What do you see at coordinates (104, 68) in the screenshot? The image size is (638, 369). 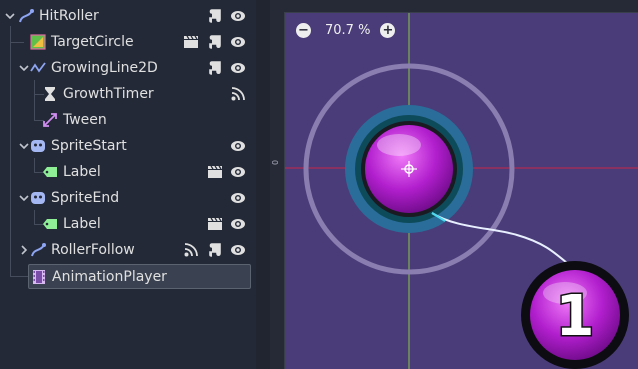 I see `node-label: GrowingLine2D` at bounding box center [104, 68].